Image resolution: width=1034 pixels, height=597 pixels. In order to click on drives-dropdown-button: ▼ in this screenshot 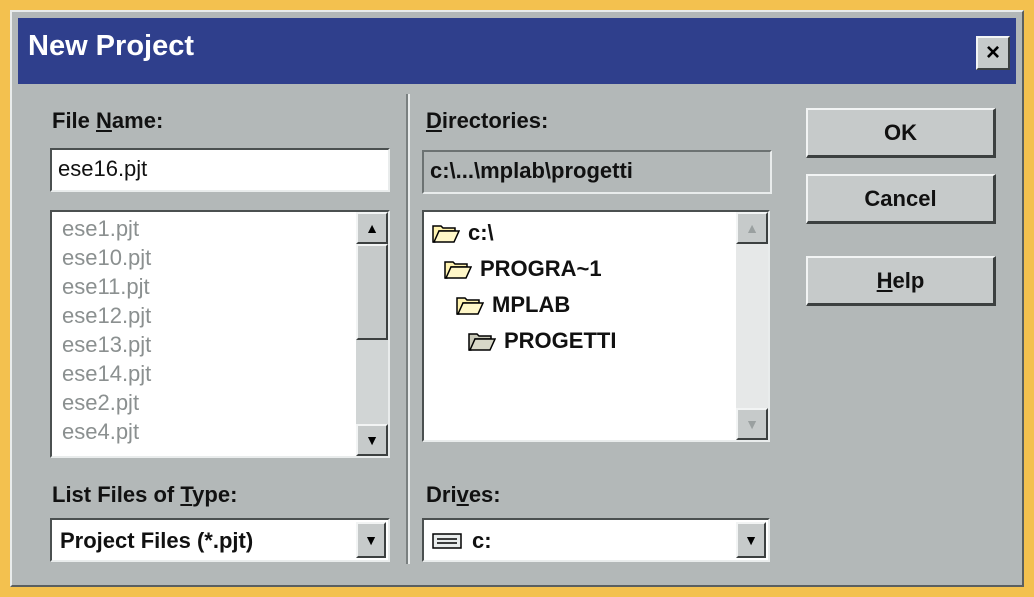, I will do `click(751, 540)`.